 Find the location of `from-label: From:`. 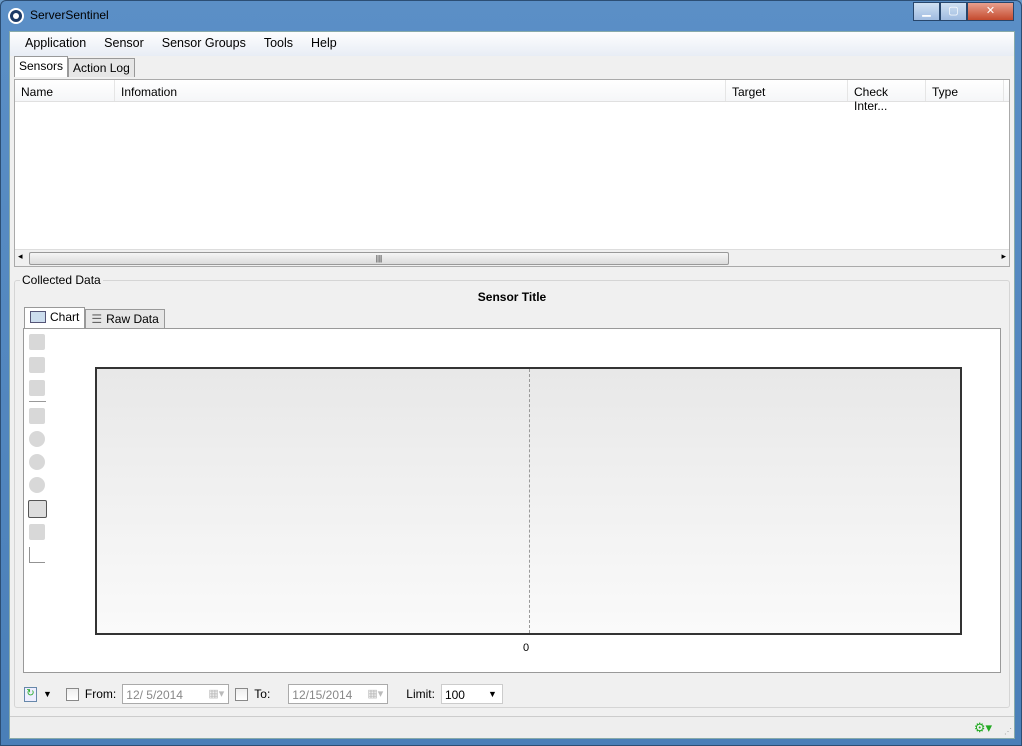

from-label: From: is located at coordinates (100, 694).